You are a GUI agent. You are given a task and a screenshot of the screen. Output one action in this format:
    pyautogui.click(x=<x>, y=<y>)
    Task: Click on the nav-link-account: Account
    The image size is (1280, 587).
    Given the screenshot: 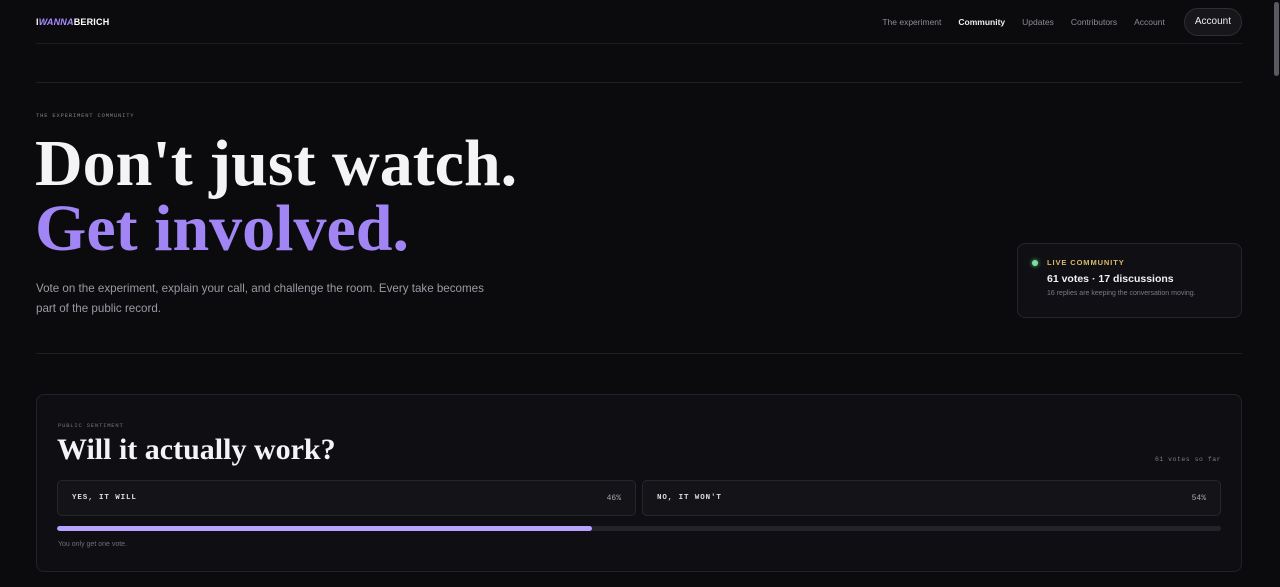 What is the action you would take?
    pyautogui.click(x=1149, y=22)
    